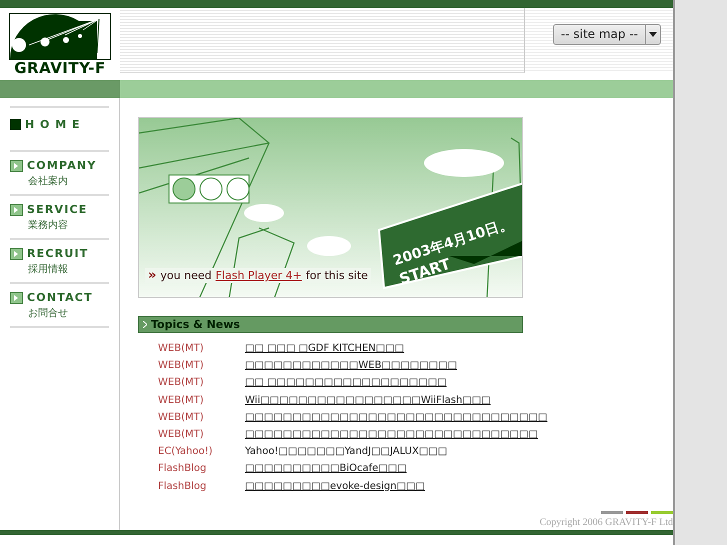 The image size is (727, 545). I want to click on copyright-text: Copyright 2006 GRAVITY-F Ltd, so click(606, 522).